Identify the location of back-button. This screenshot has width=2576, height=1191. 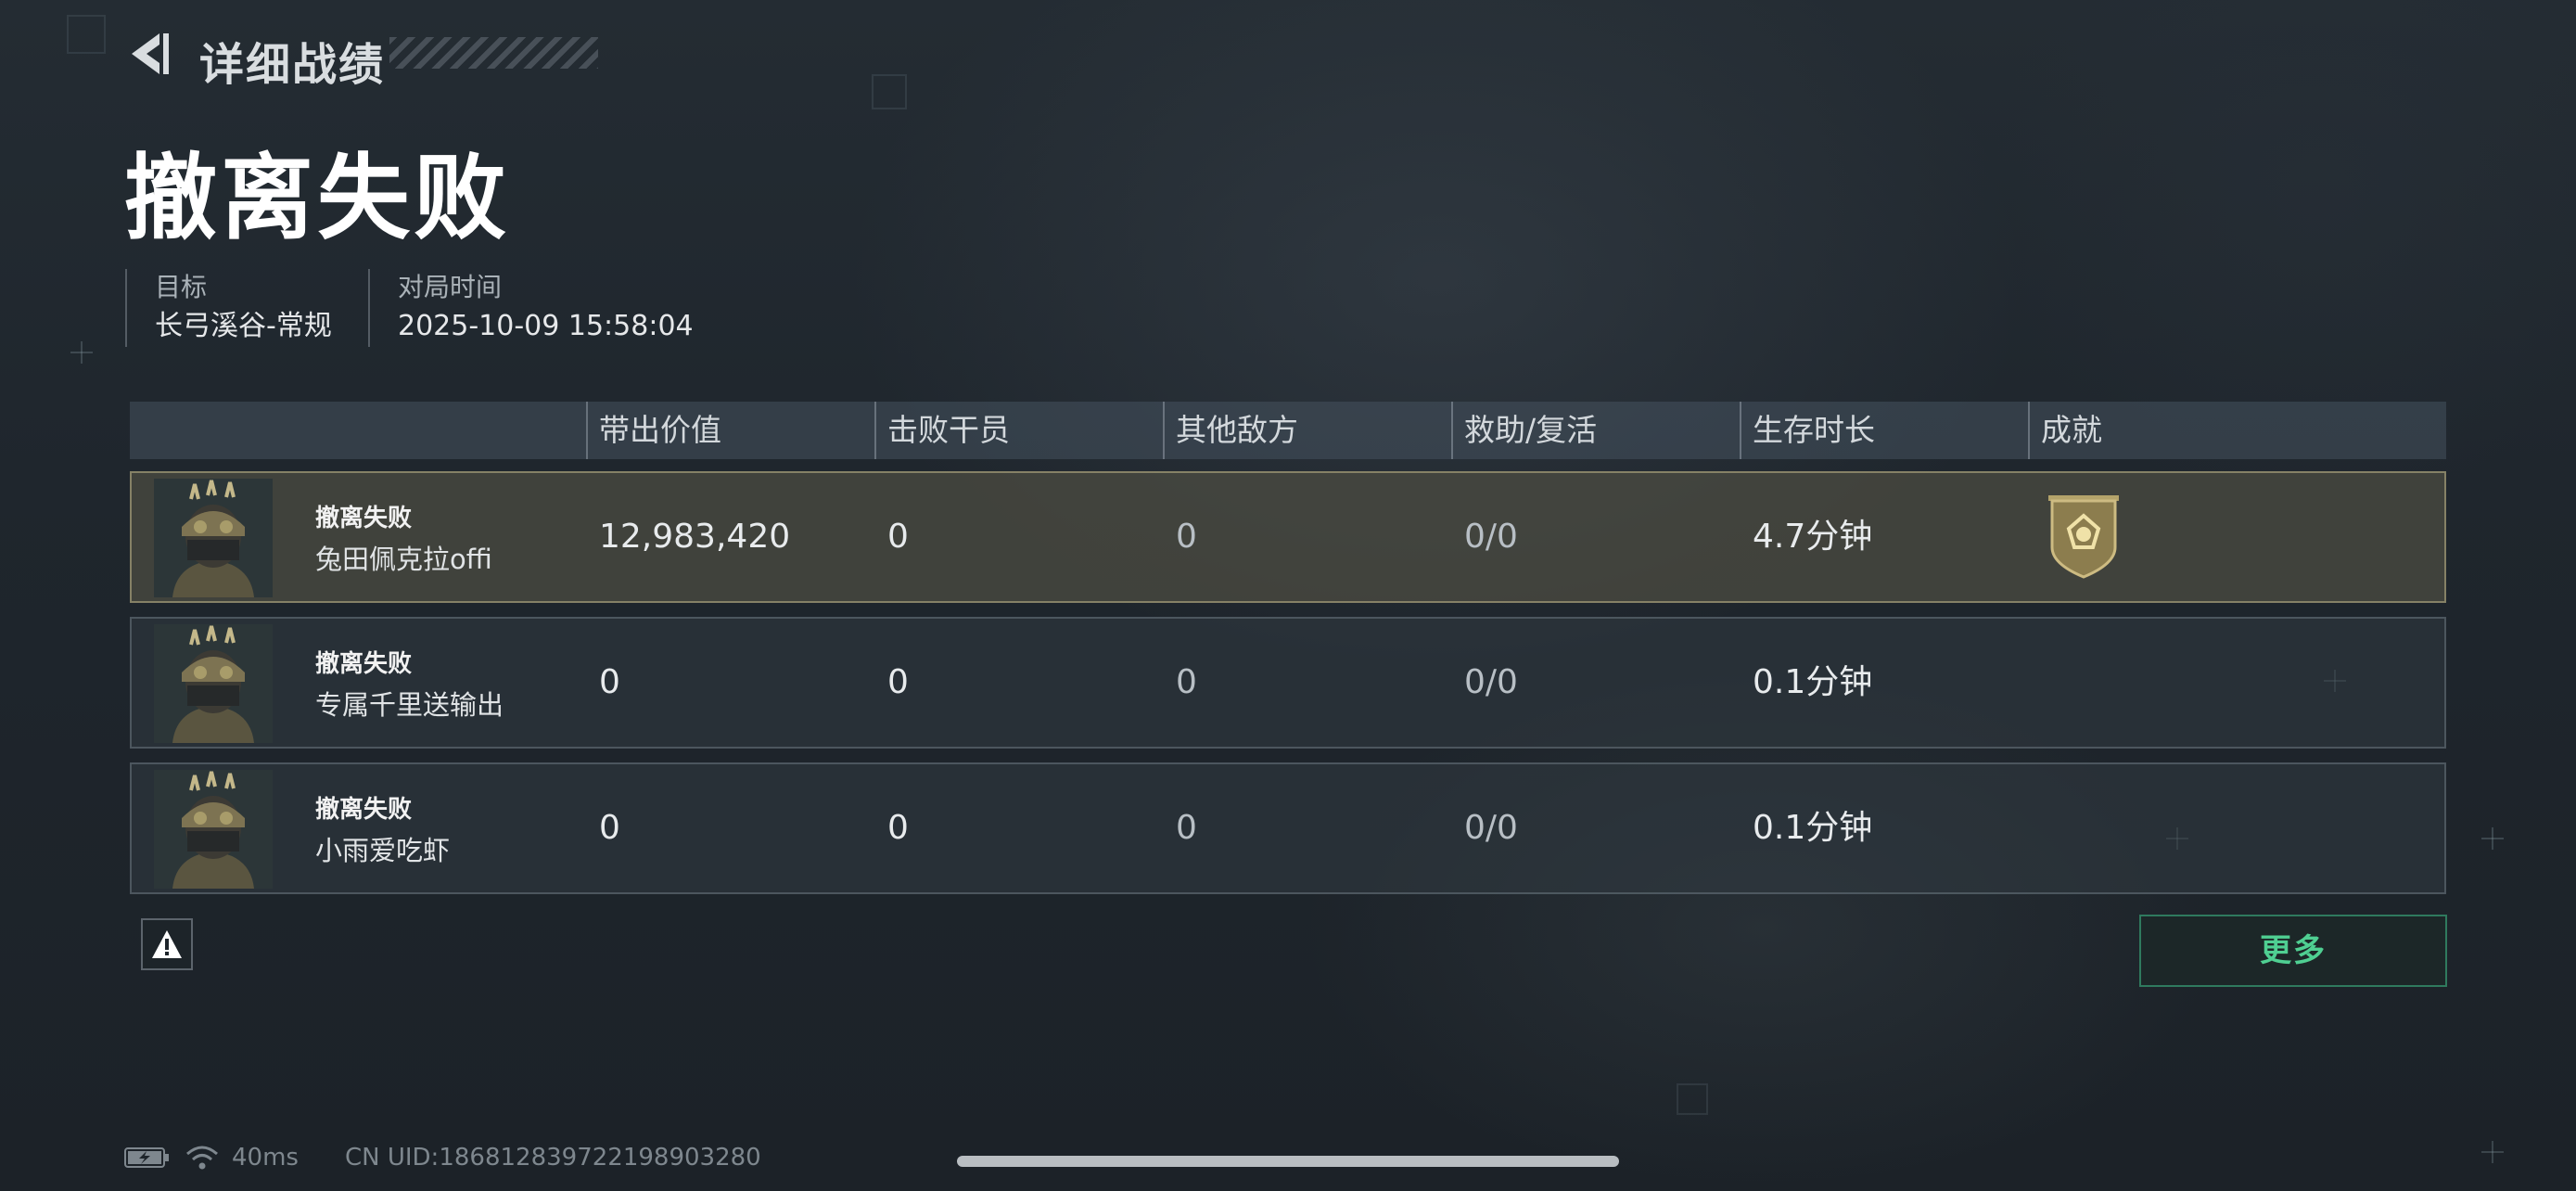
(149, 54).